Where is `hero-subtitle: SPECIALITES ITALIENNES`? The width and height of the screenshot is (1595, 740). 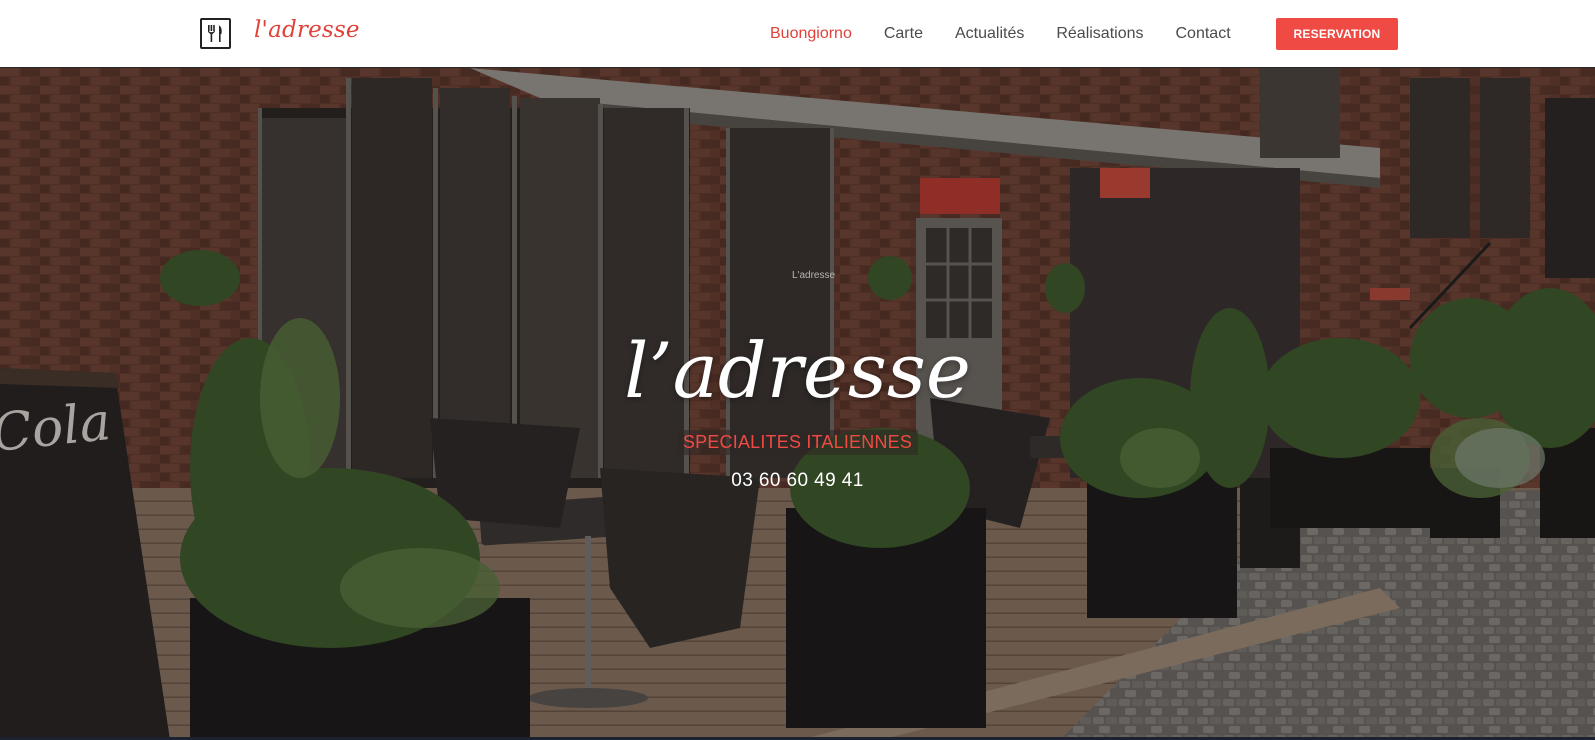 hero-subtitle: SPECIALITES ITALIENNES is located at coordinates (797, 442).